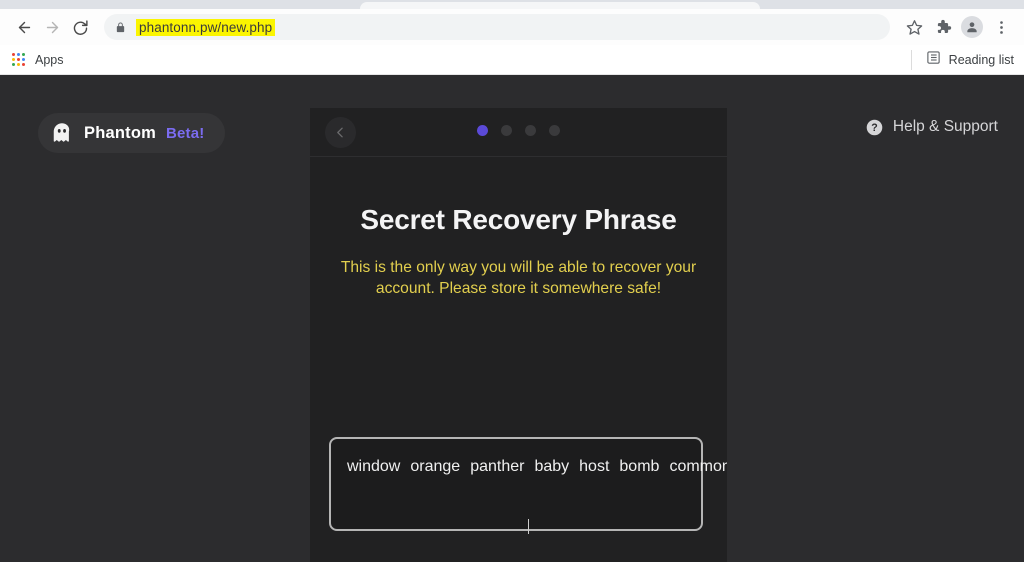 The height and width of the screenshot is (562, 1024). What do you see at coordinates (497, 466) in the screenshot?
I see `seed-word: panther` at bounding box center [497, 466].